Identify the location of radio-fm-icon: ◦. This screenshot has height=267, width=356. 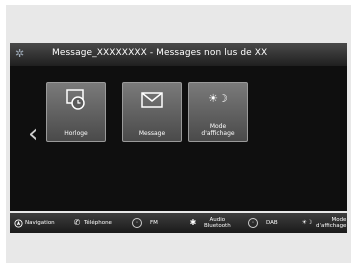
(137, 223).